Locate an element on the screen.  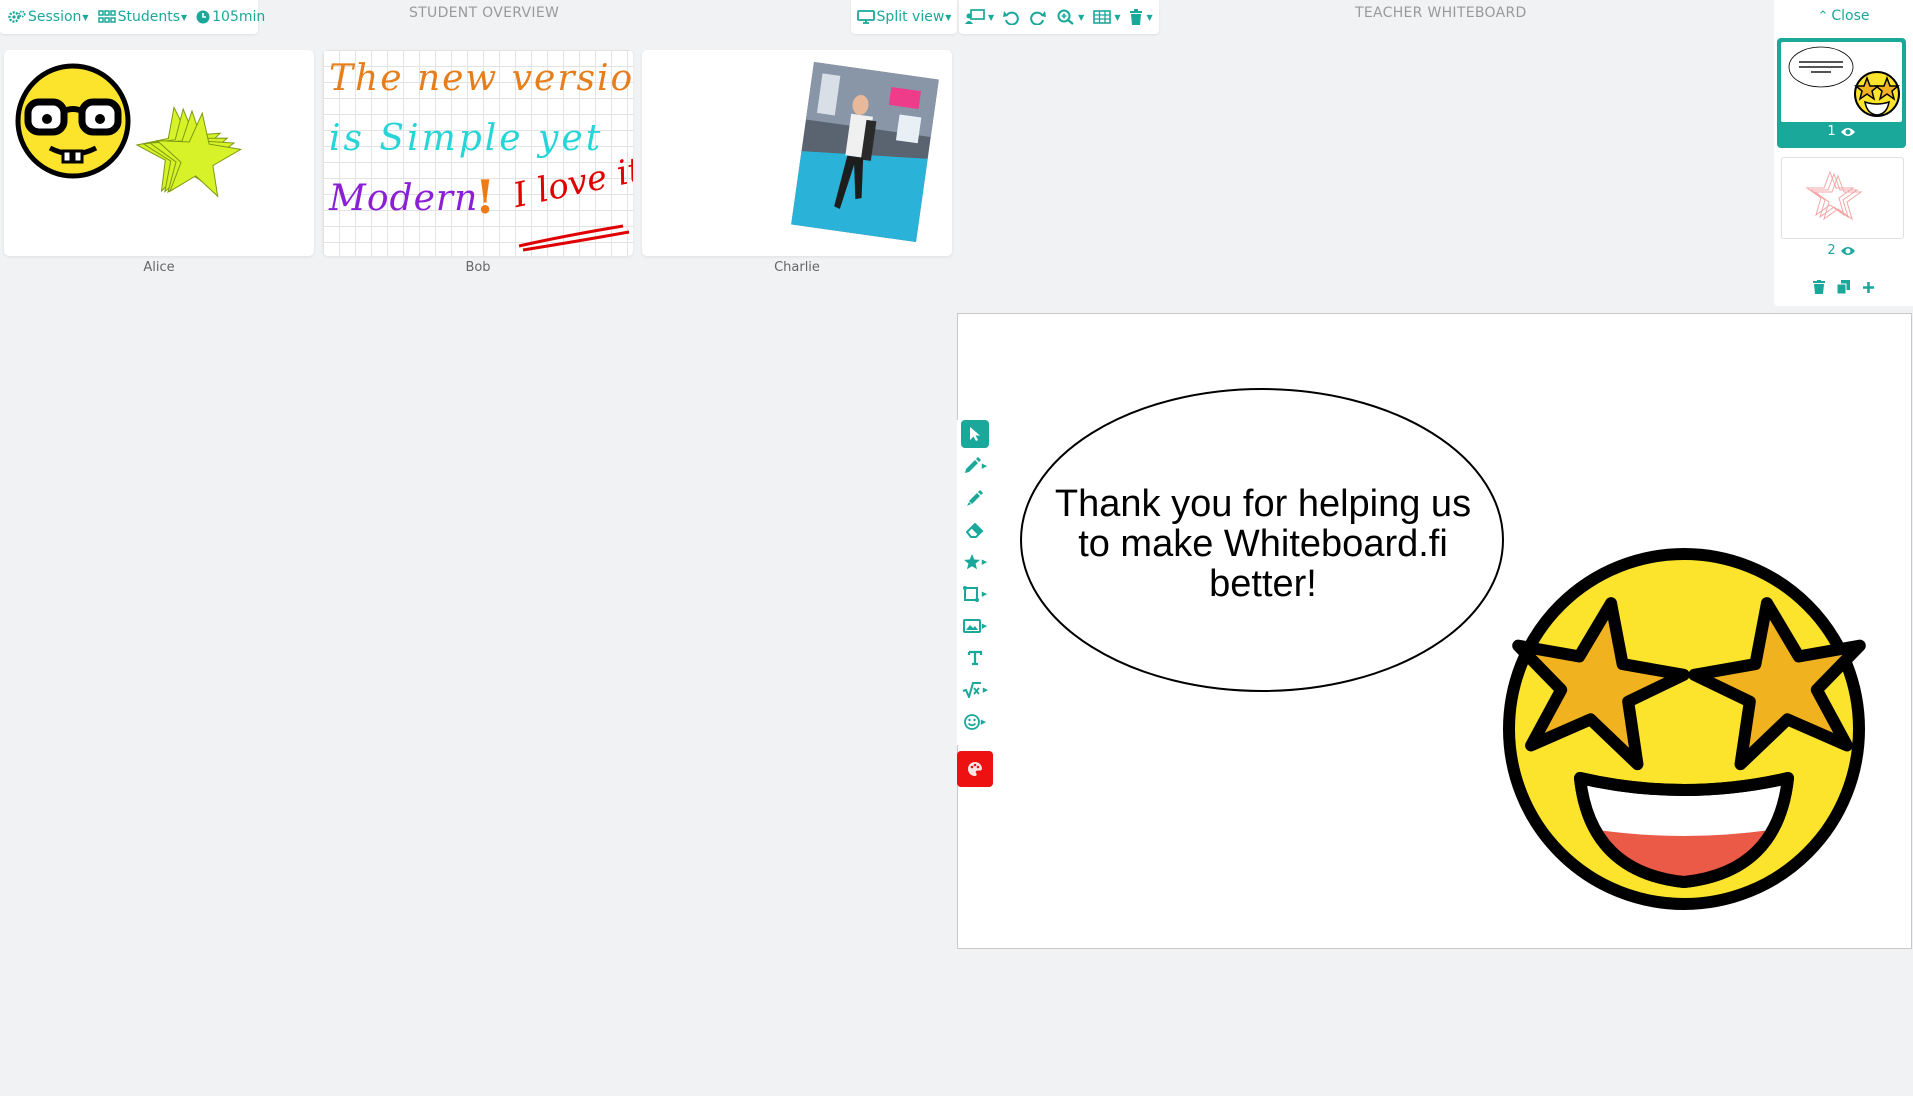
page-label-1: 1 is located at coordinates (1841, 131).